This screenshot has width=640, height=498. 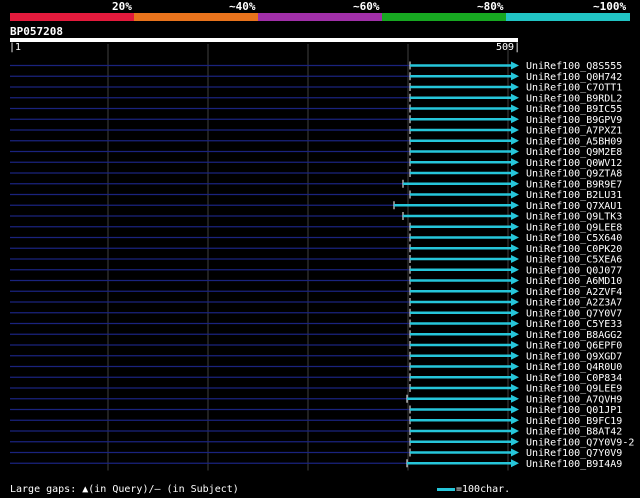 I want to click on hit-label: UniRef100_B8AT42, so click(x=574, y=432).